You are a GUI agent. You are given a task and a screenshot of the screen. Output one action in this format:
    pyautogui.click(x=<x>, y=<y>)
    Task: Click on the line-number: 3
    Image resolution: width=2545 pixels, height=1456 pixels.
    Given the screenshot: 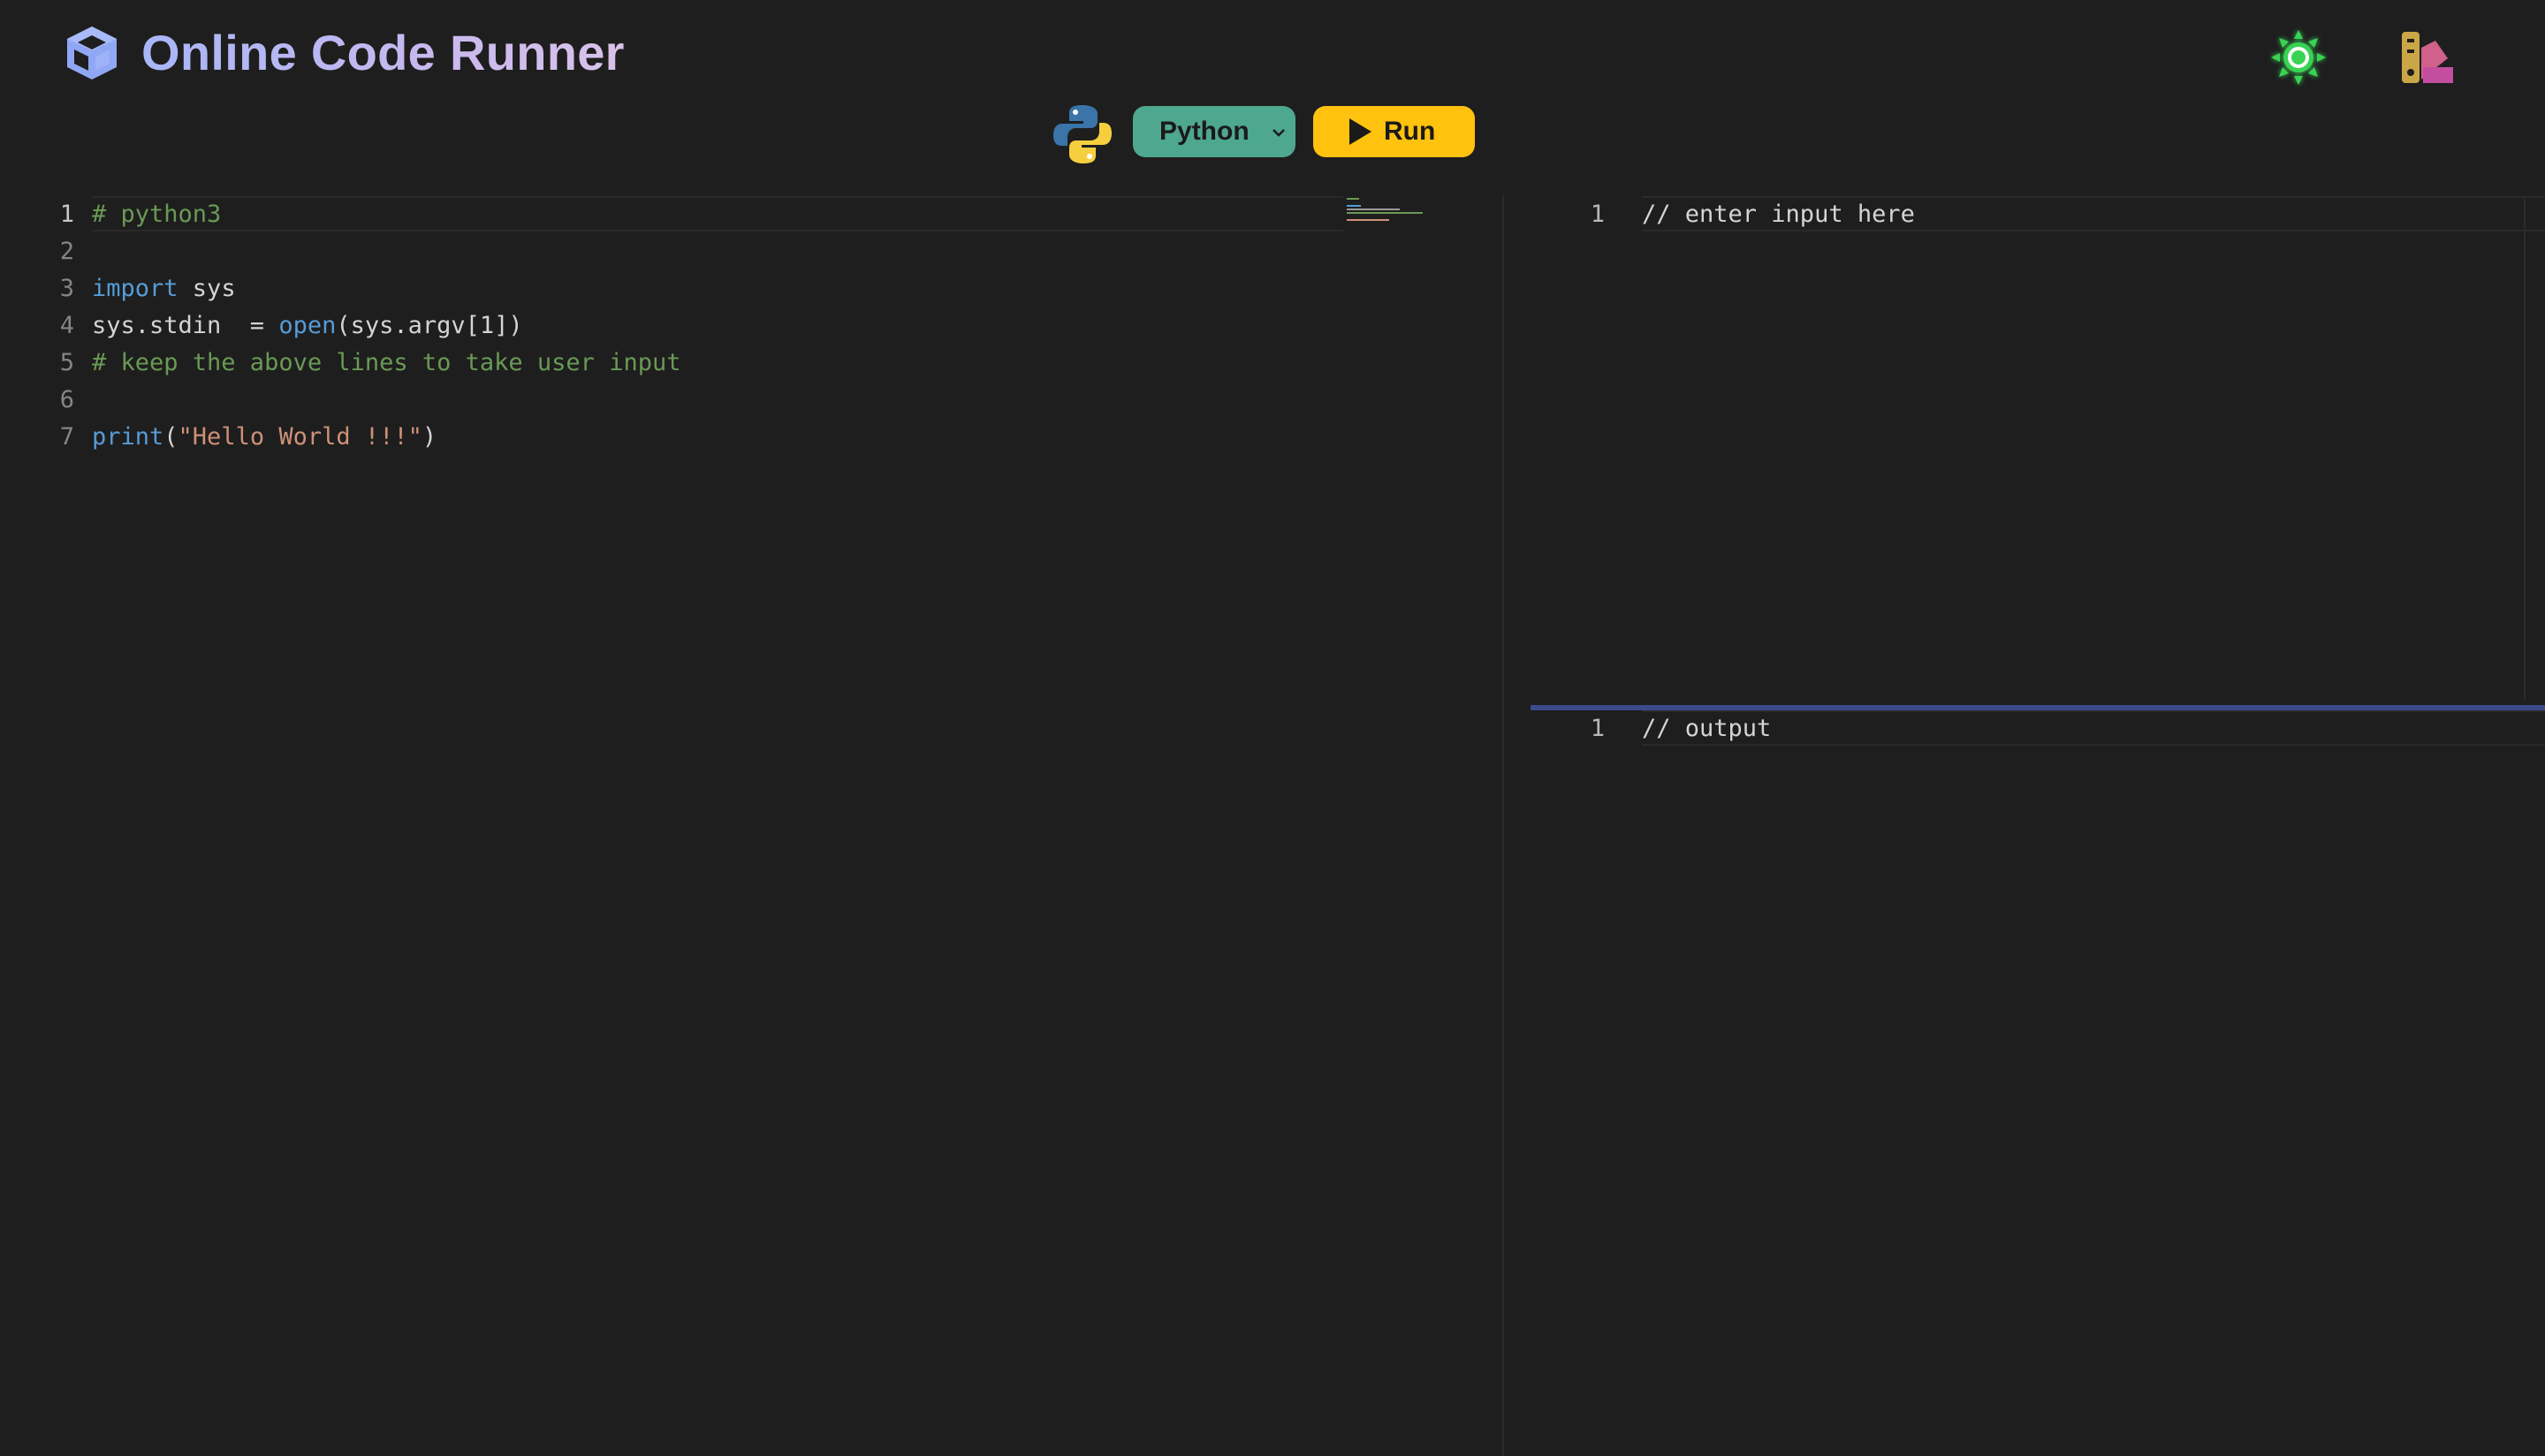 What is the action you would take?
    pyautogui.click(x=66, y=288)
    